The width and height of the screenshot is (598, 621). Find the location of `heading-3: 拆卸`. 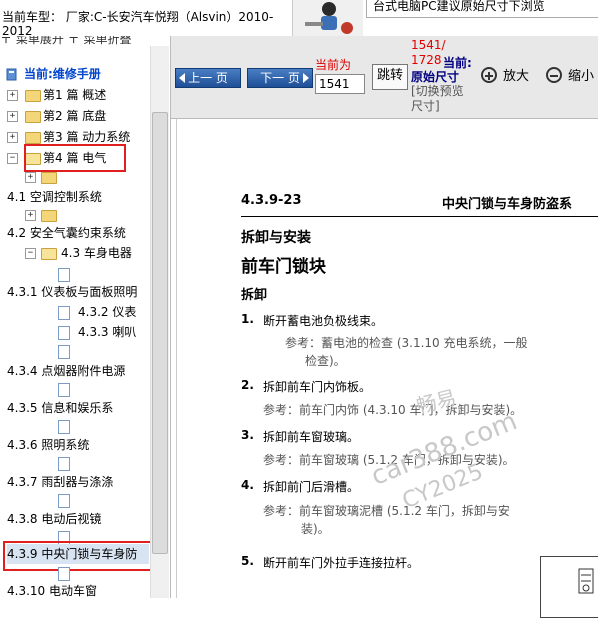

heading-3: 拆卸 is located at coordinates (254, 295).